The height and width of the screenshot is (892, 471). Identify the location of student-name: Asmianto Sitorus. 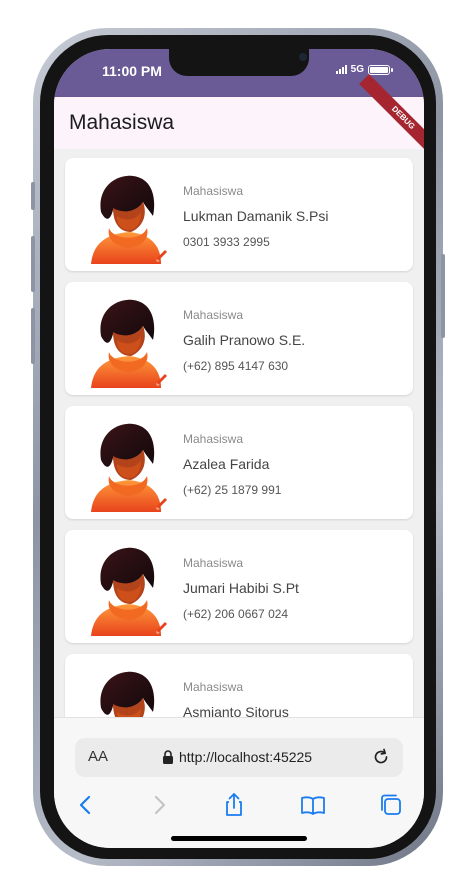
(236, 710).